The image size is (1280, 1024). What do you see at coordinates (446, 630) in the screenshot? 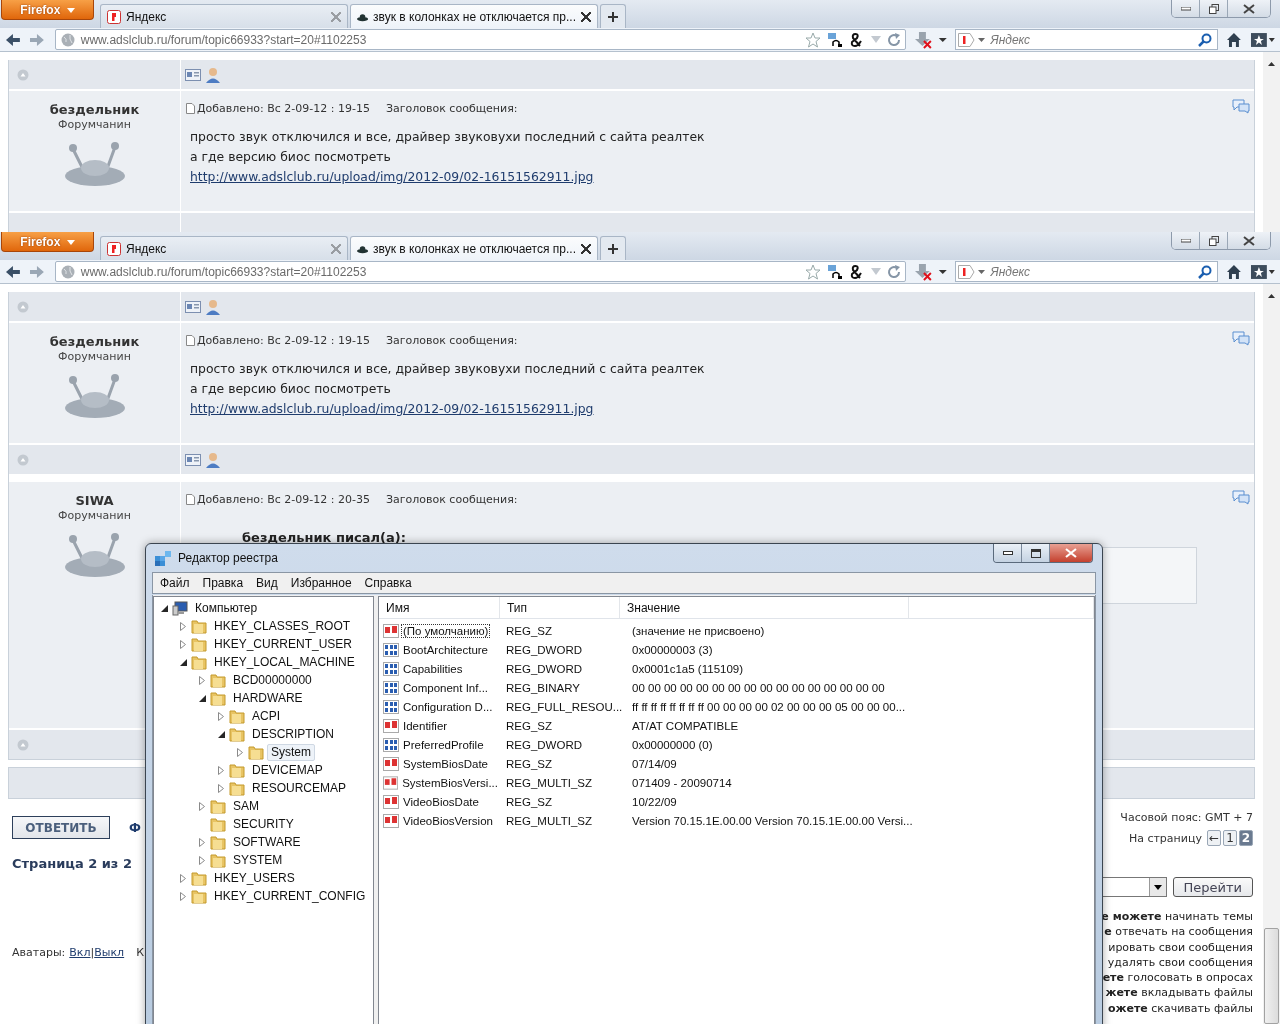
I see `value-name: (По умолчанию)` at bounding box center [446, 630].